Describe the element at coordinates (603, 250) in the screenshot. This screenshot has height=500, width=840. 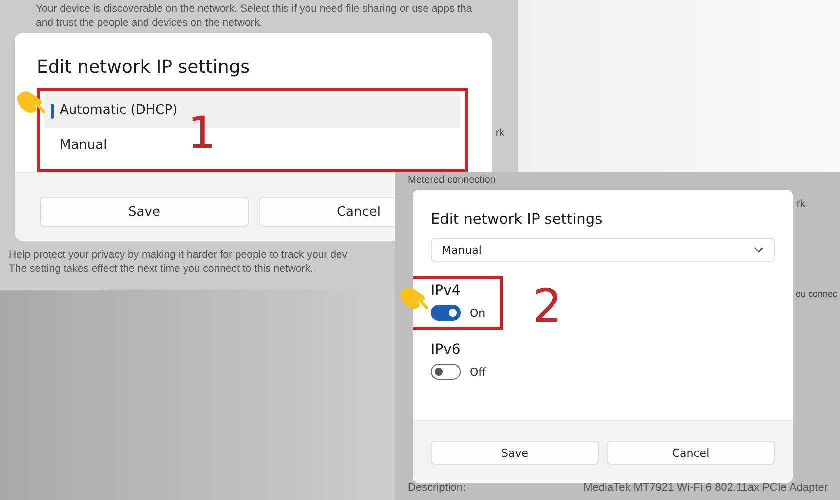
I see `dropdown: Manual` at that location.